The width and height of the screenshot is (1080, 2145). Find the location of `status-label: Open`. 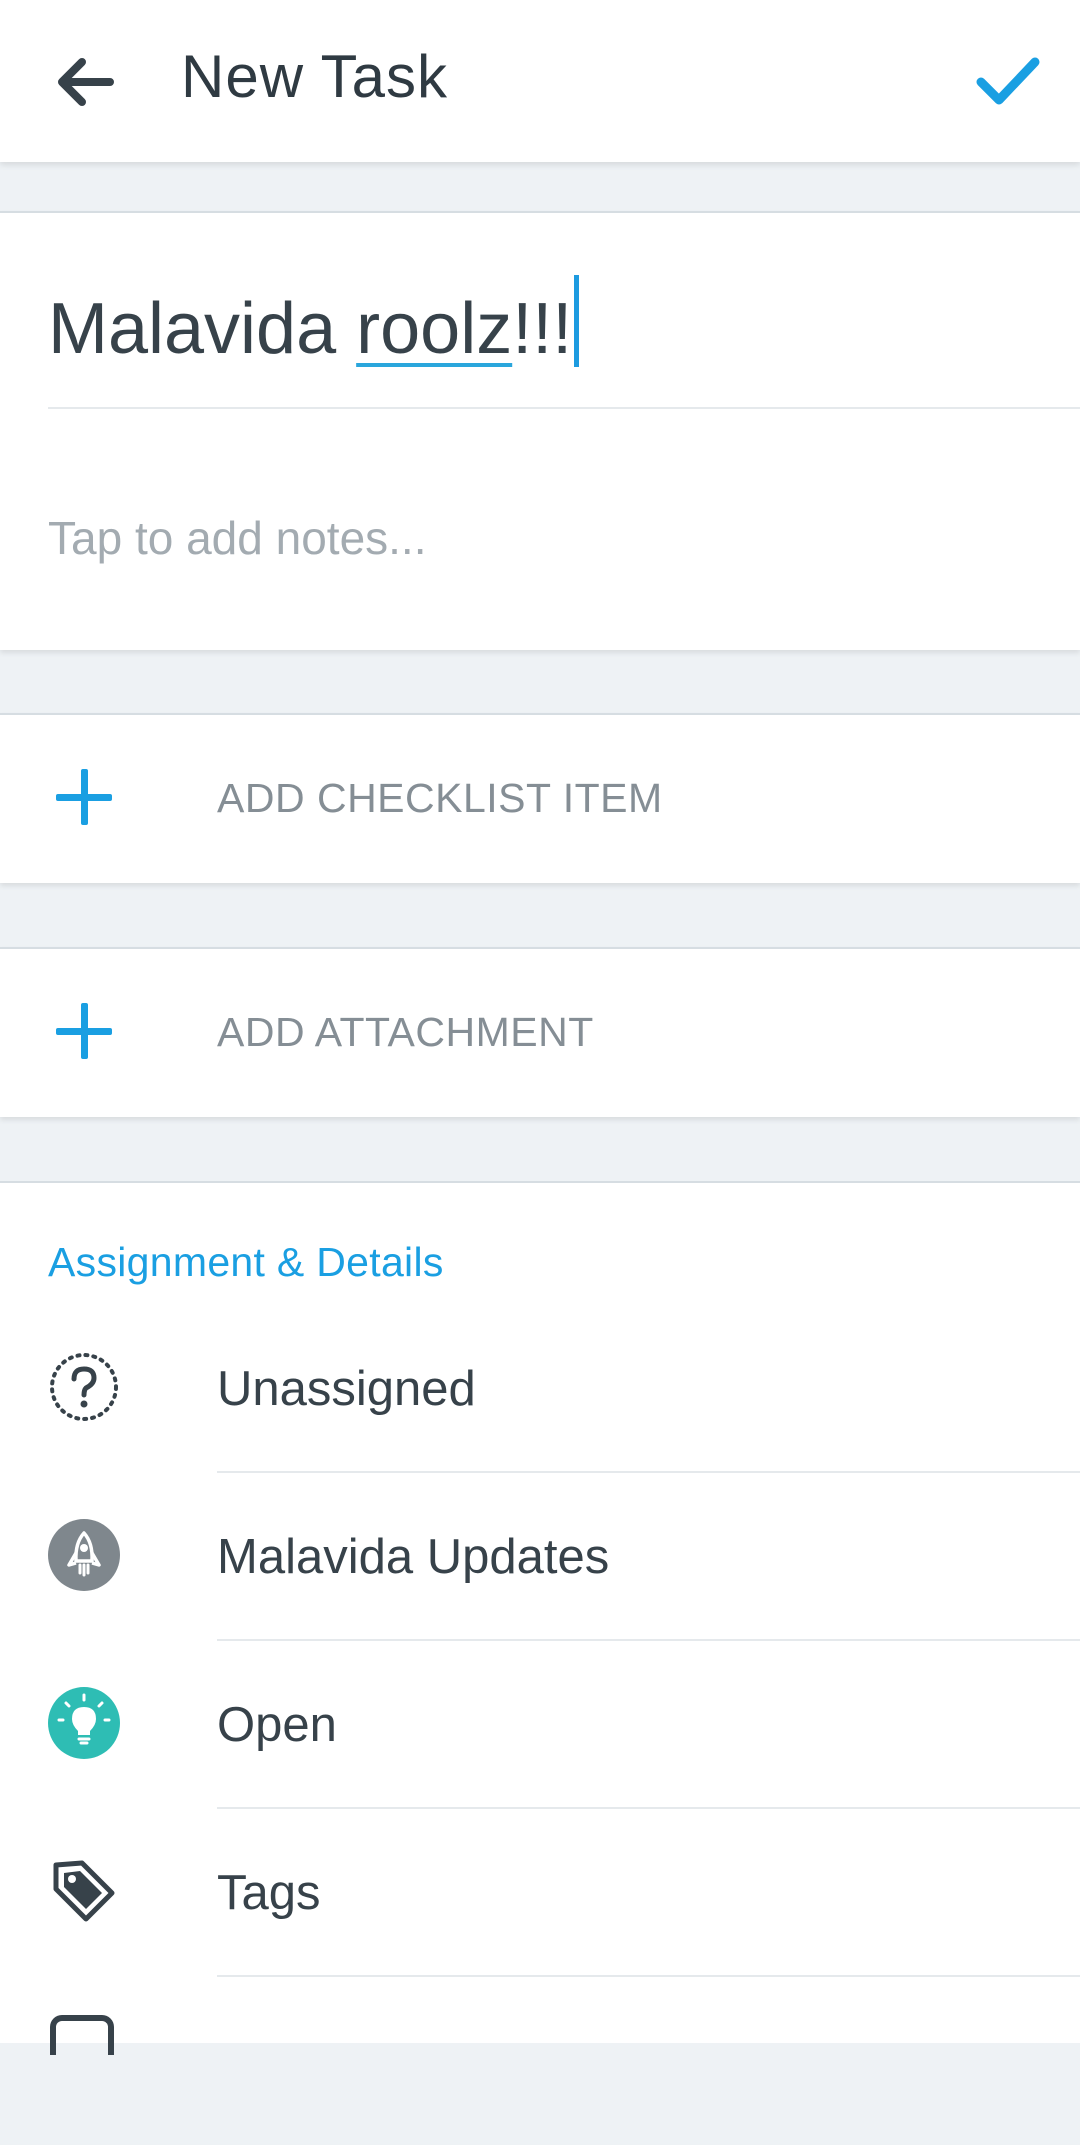

status-label: Open is located at coordinates (277, 1725).